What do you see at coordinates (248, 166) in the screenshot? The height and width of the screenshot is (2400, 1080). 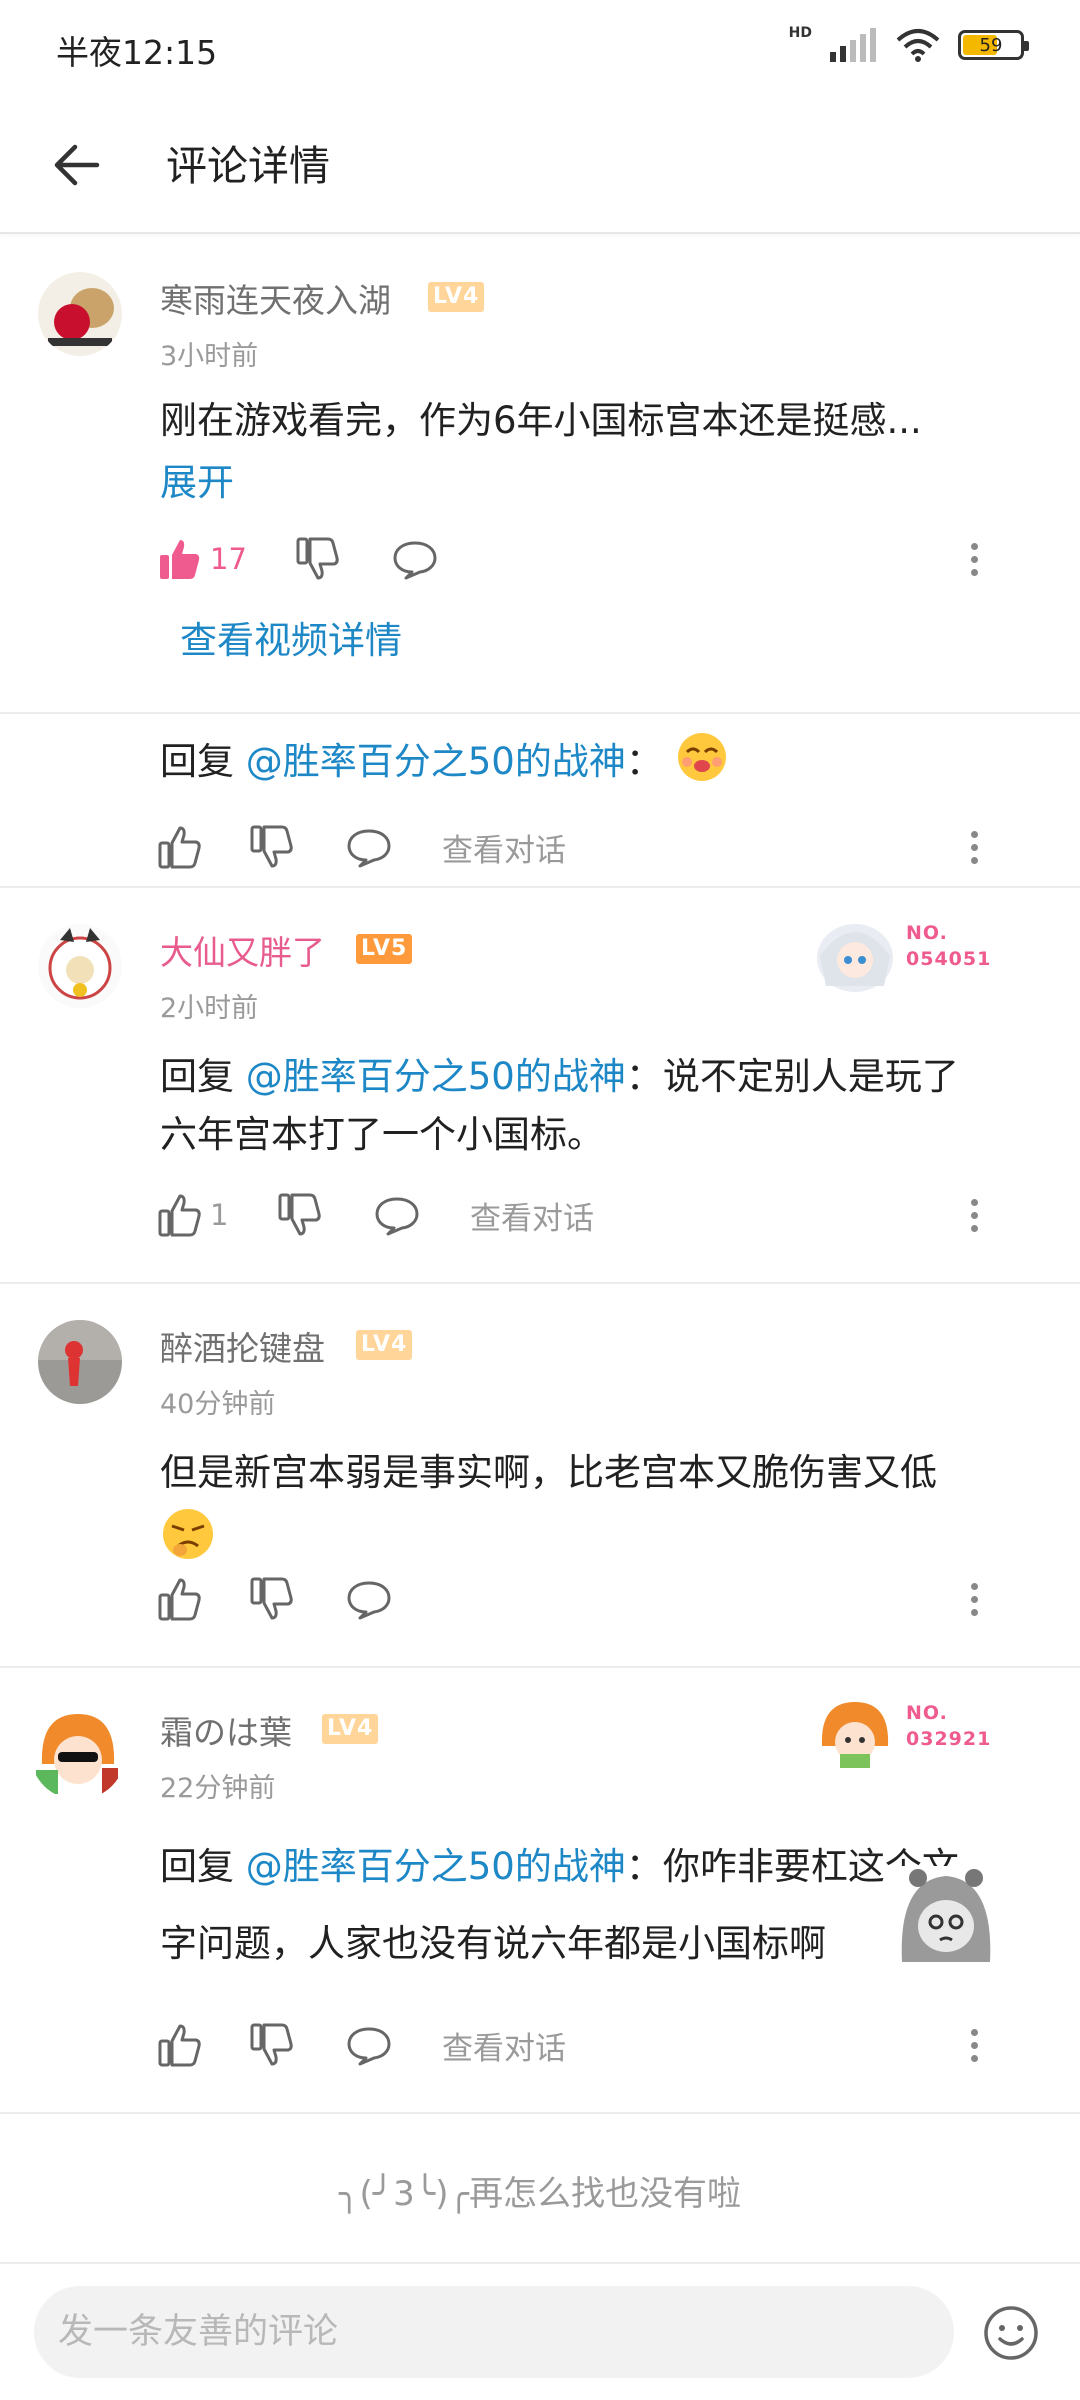 I see `page-title: 评论详情` at bounding box center [248, 166].